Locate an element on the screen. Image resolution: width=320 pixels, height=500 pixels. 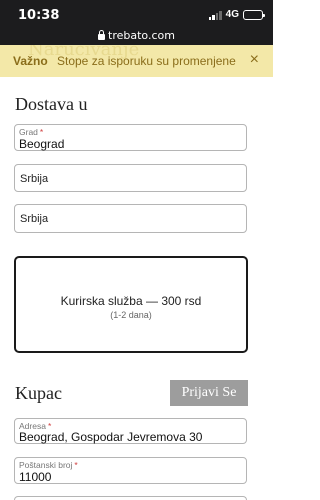
address-field: Adresa * Beograd, Gospodar Jevremova 30 is located at coordinates (130, 431).